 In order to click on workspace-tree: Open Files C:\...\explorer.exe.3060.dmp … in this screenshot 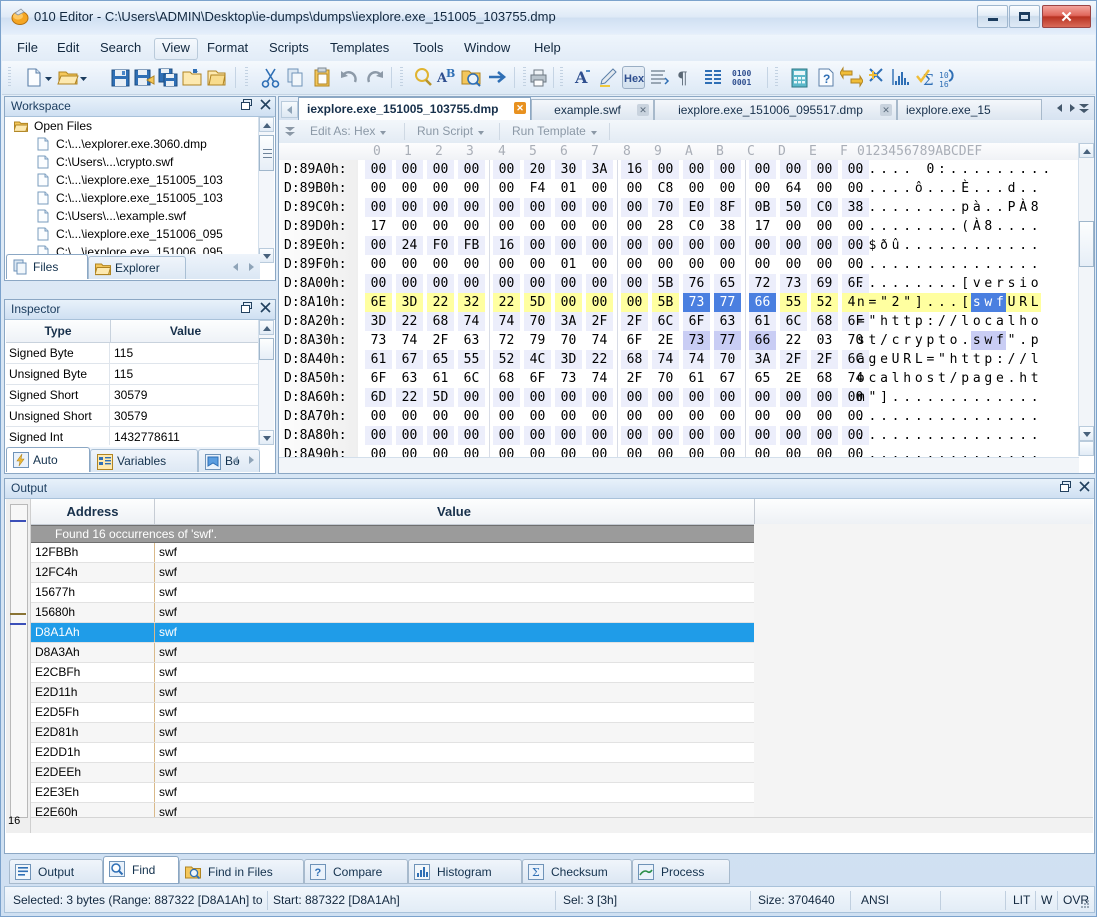, I will do `click(133, 190)`.